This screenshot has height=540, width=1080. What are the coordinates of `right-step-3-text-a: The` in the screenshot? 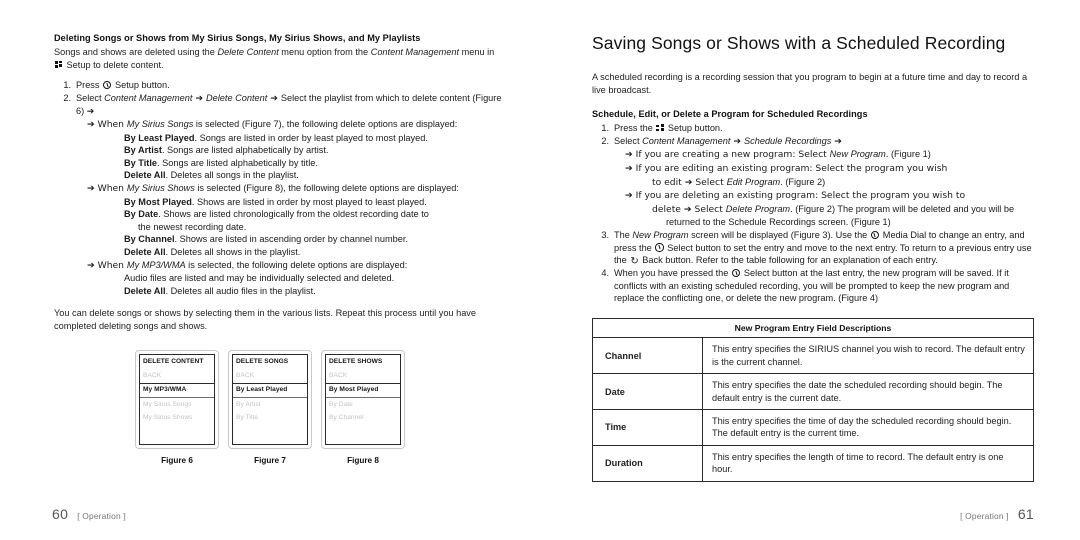 It's located at (623, 234).